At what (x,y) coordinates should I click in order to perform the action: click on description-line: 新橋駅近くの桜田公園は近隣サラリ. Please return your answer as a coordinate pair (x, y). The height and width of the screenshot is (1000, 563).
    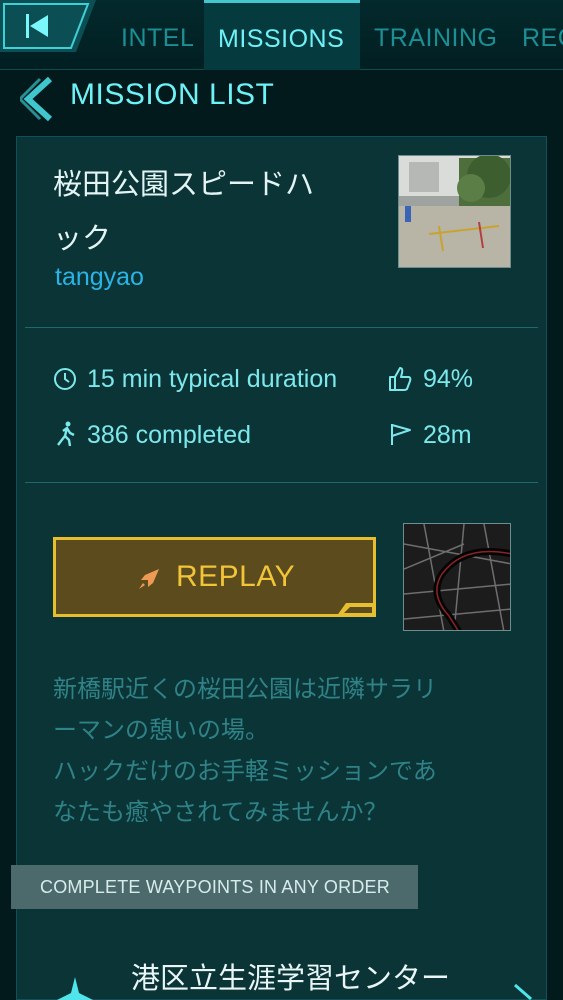
    Looking at the image, I should click on (245, 689).